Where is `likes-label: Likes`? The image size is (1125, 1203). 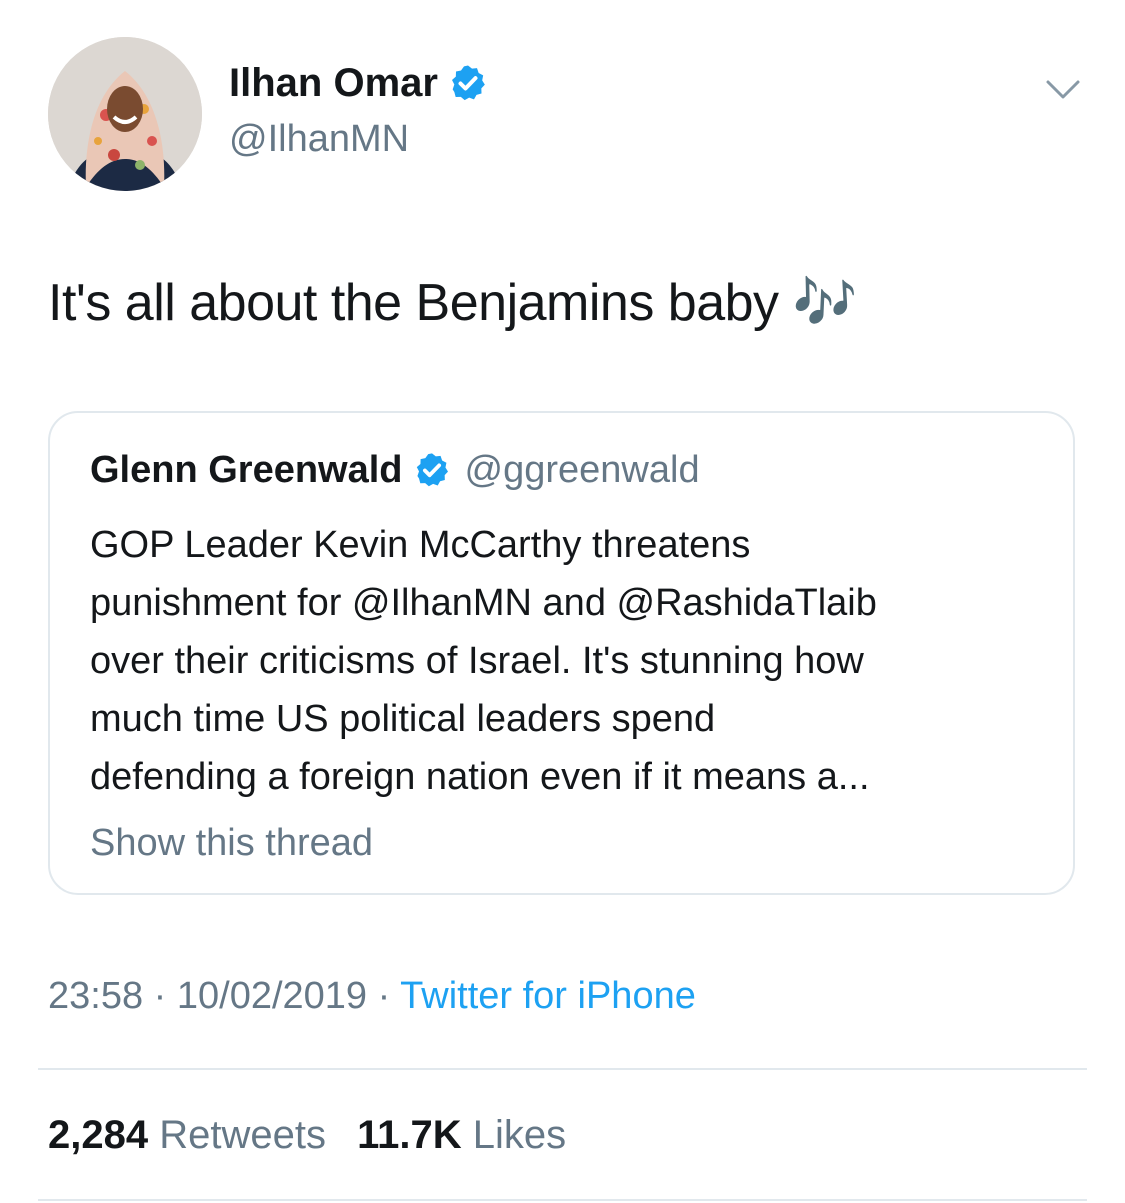 likes-label: Likes is located at coordinates (519, 1135).